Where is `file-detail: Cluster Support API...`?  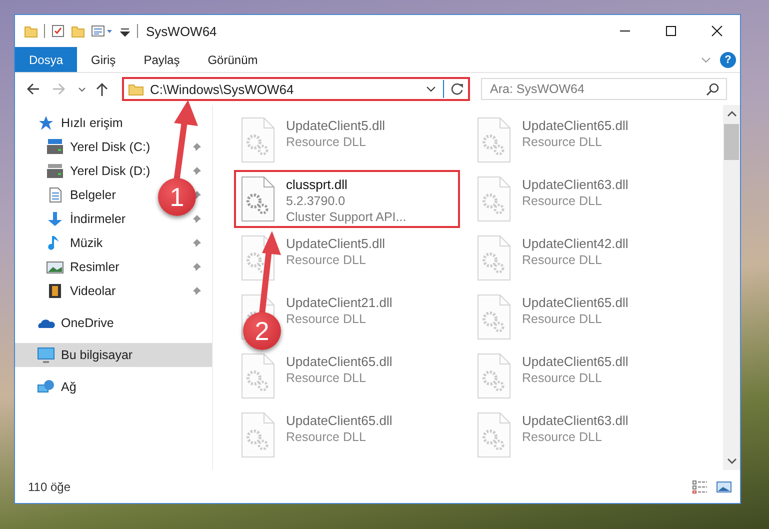 file-detail: Cluster Support API... is located at coordinates (346, 217).